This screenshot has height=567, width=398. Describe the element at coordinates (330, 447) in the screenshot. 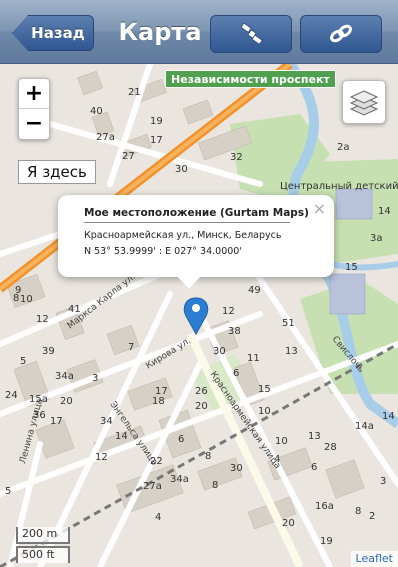

I see `house-number-label: 28` at that location.